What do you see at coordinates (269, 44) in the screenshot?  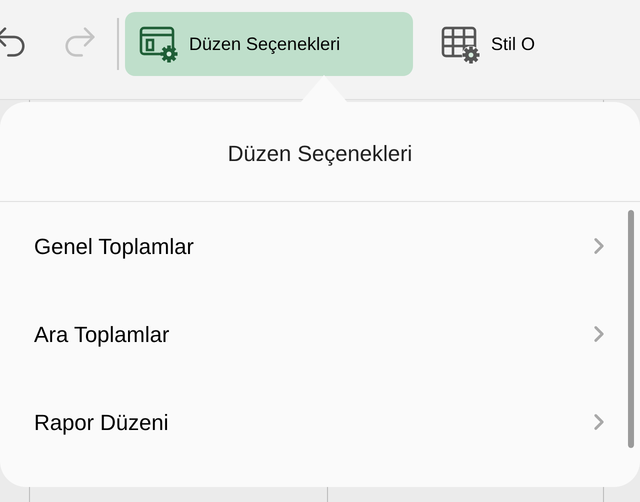 I see `layout-options-button: Düzen Seçenekleri` at bounding box center [269, 44].